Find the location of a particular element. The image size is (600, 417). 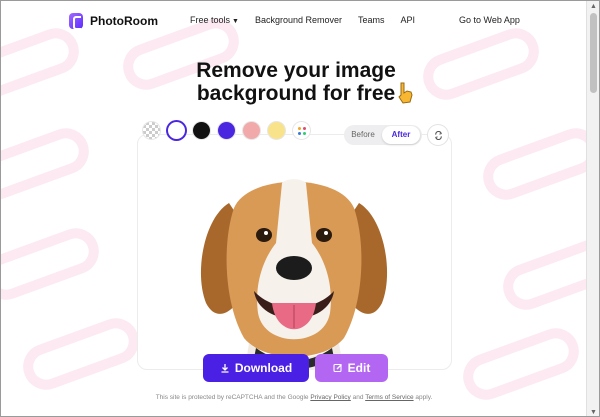

edit-button: Edit is located at coordinates (351, 368).